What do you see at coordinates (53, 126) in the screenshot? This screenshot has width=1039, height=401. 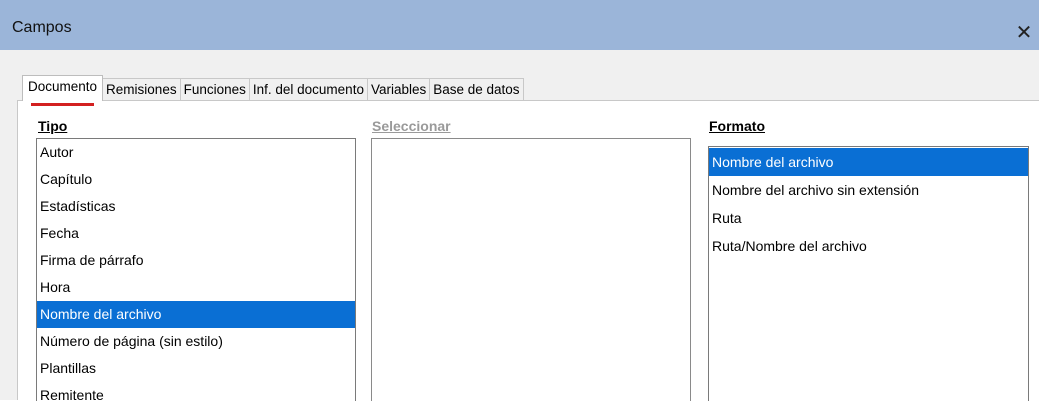 I see `tipo-label: Tipo` at bounding box center [53, 126].